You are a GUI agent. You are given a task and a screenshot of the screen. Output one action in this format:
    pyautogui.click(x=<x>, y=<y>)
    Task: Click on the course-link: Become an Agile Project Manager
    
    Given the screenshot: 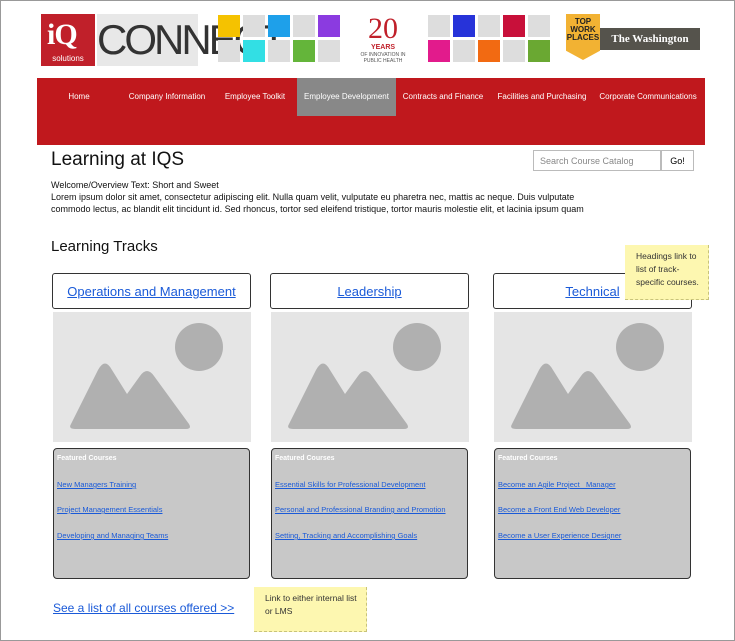 What is the action you would take?
    pyautogui.click(x=557, y=484)
    